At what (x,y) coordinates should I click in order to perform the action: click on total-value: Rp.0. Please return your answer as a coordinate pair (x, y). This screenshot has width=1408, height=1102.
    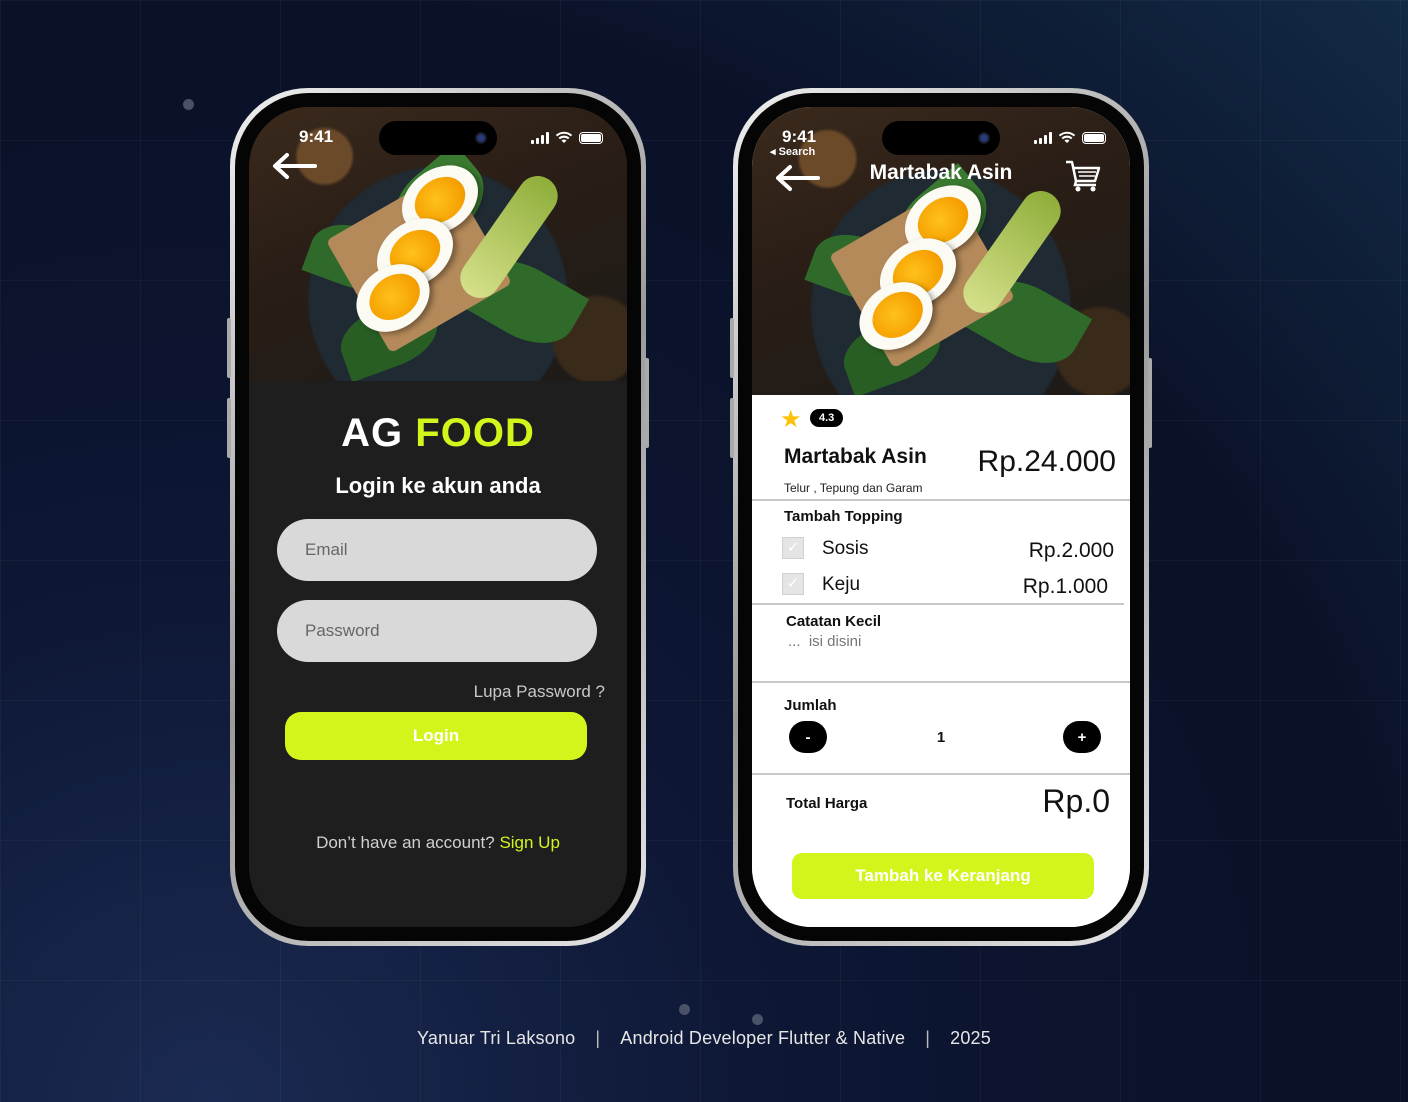
    Looking at the image, I should click on (1076, 801).